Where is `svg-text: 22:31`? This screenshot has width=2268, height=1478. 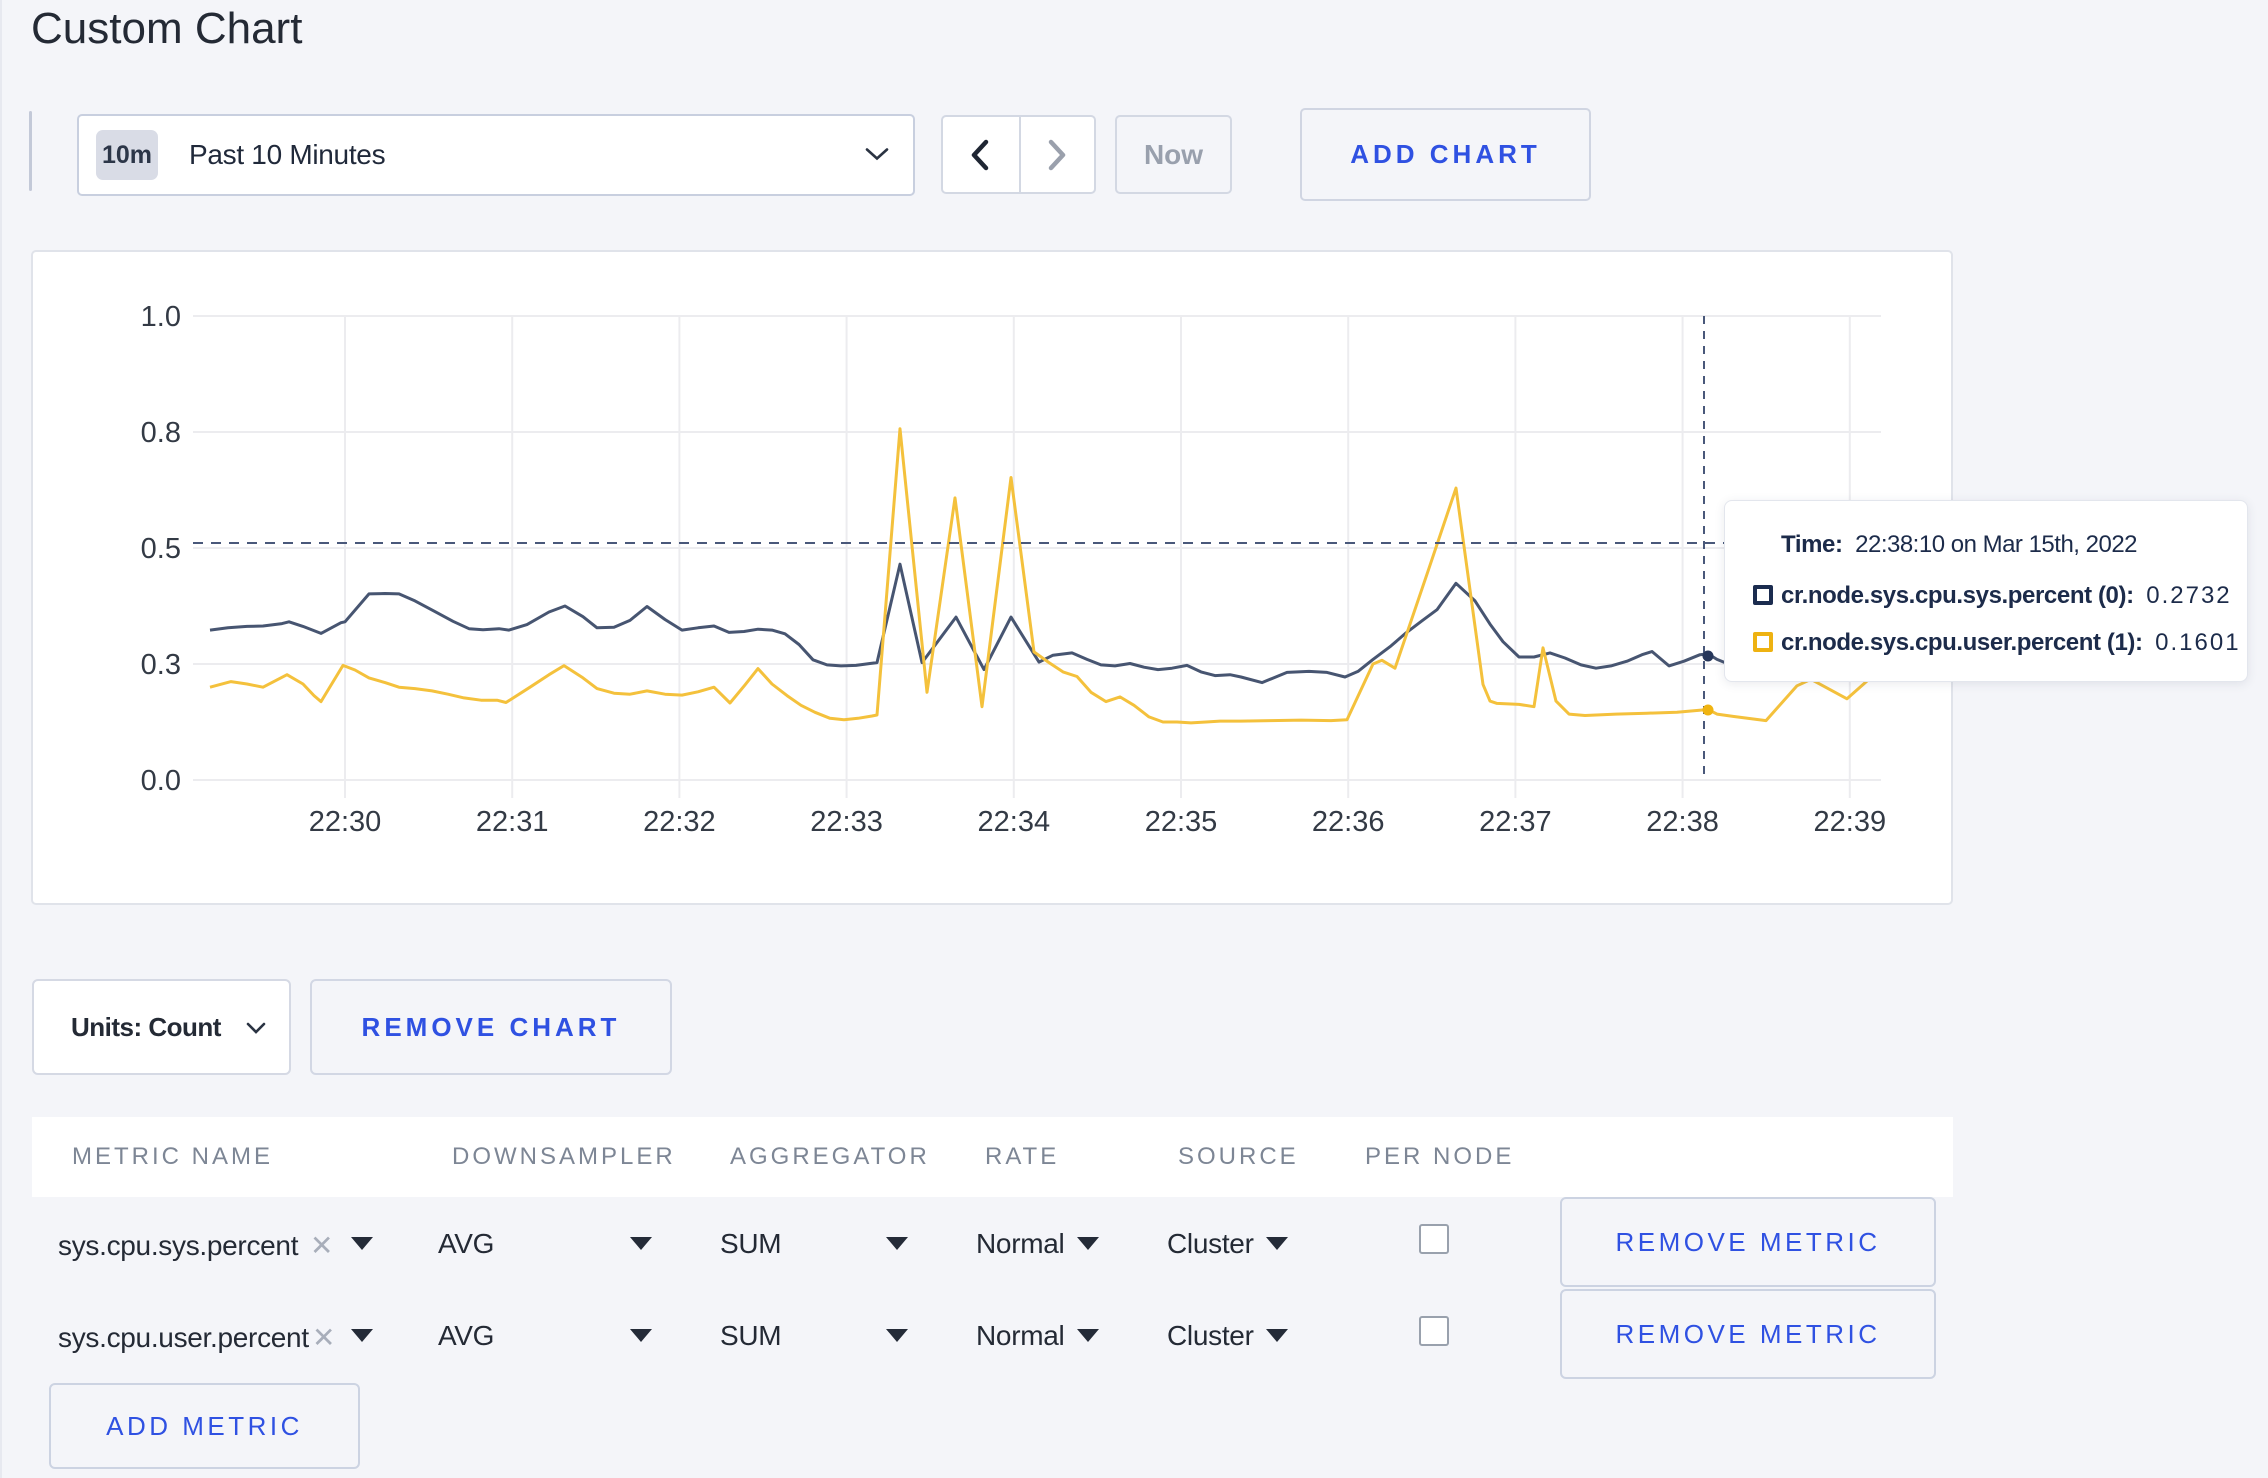 svg-text: 22:31 is located at coordinates (512, 822).